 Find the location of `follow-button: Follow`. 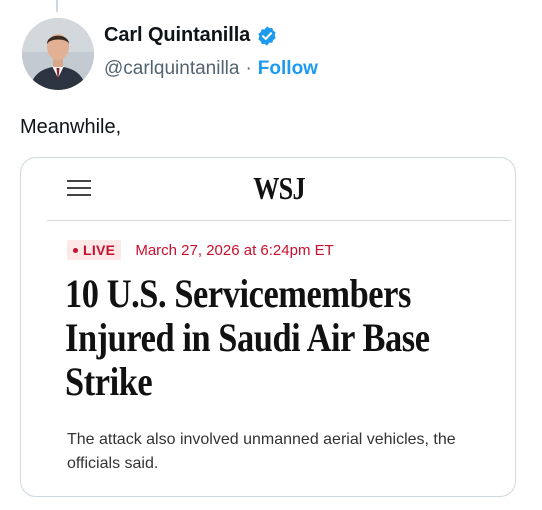

follow-button: Follow is located at coordinates (288, 69).